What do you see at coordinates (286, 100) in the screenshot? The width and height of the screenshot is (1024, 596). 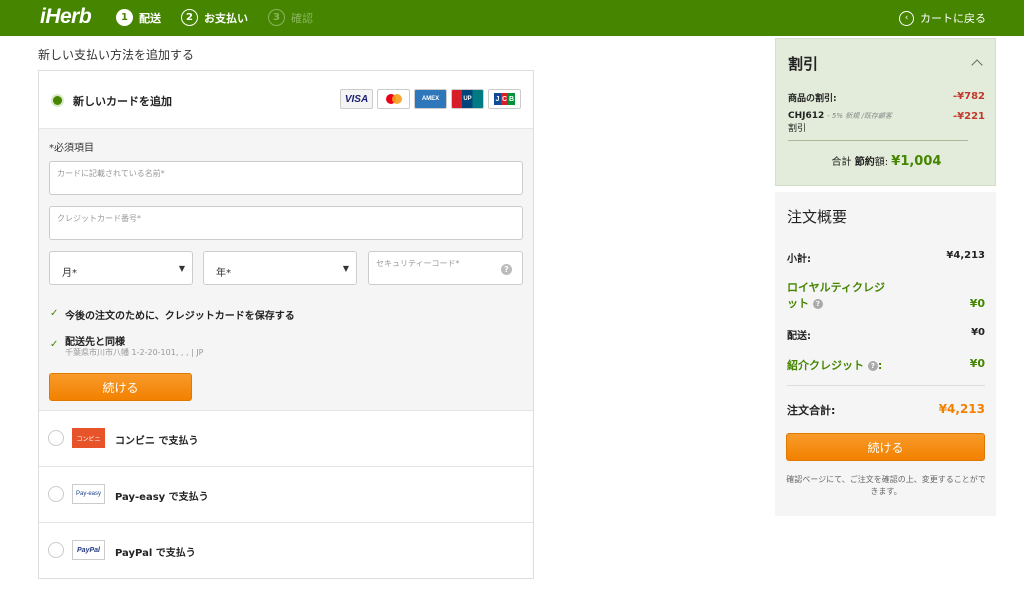 I see `new-card-option: 新しいカードを追加 VISA AMEX UP JCB` at bounding box center [286, 100].